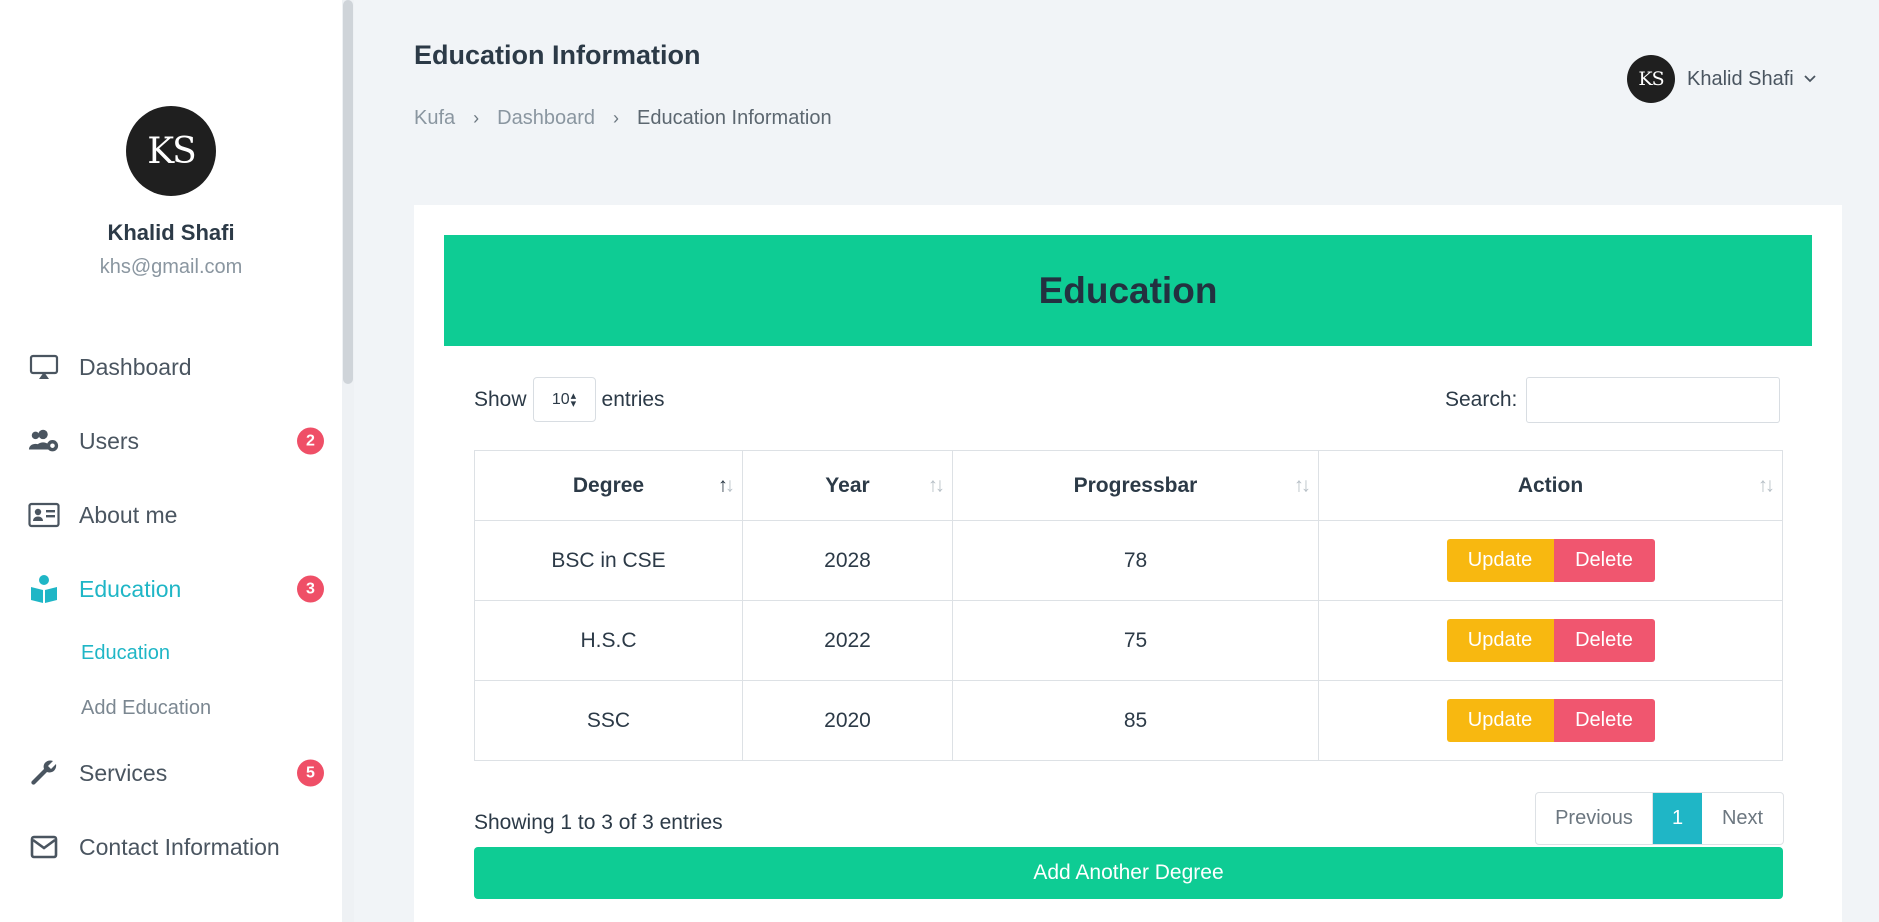  What do you see at coordinates (734, 118) in the screenshot?
I see `breadcrumb-item-current: Education Information` at bounding box center [734, 118].